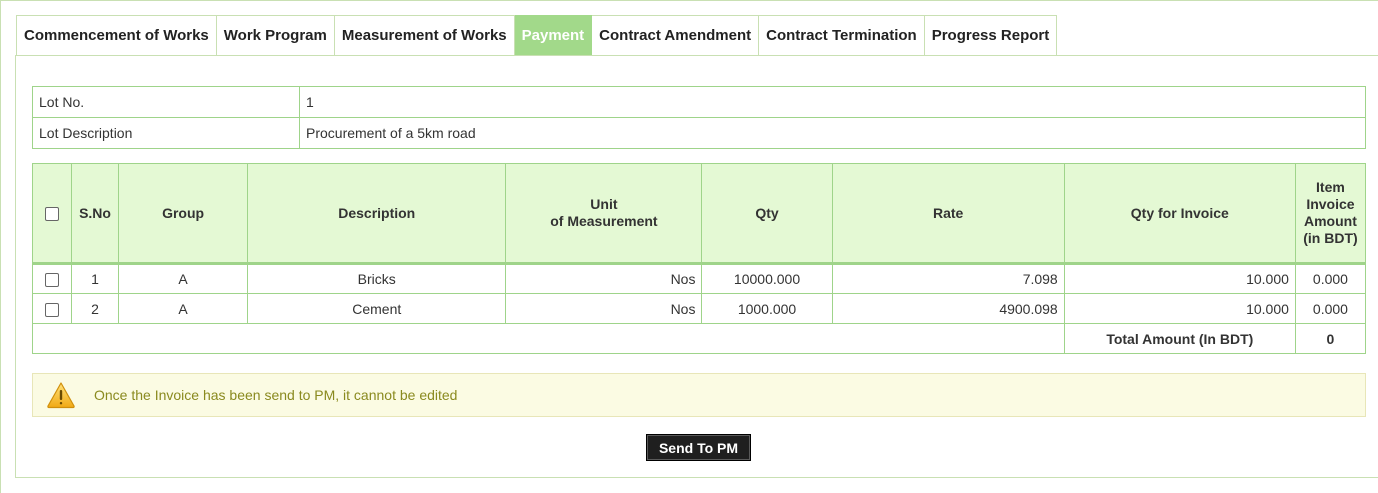  Describe the element at coordinates (842, 35) in the screenshot. I see `tab-contract-termination: Contract Termination` at that location.